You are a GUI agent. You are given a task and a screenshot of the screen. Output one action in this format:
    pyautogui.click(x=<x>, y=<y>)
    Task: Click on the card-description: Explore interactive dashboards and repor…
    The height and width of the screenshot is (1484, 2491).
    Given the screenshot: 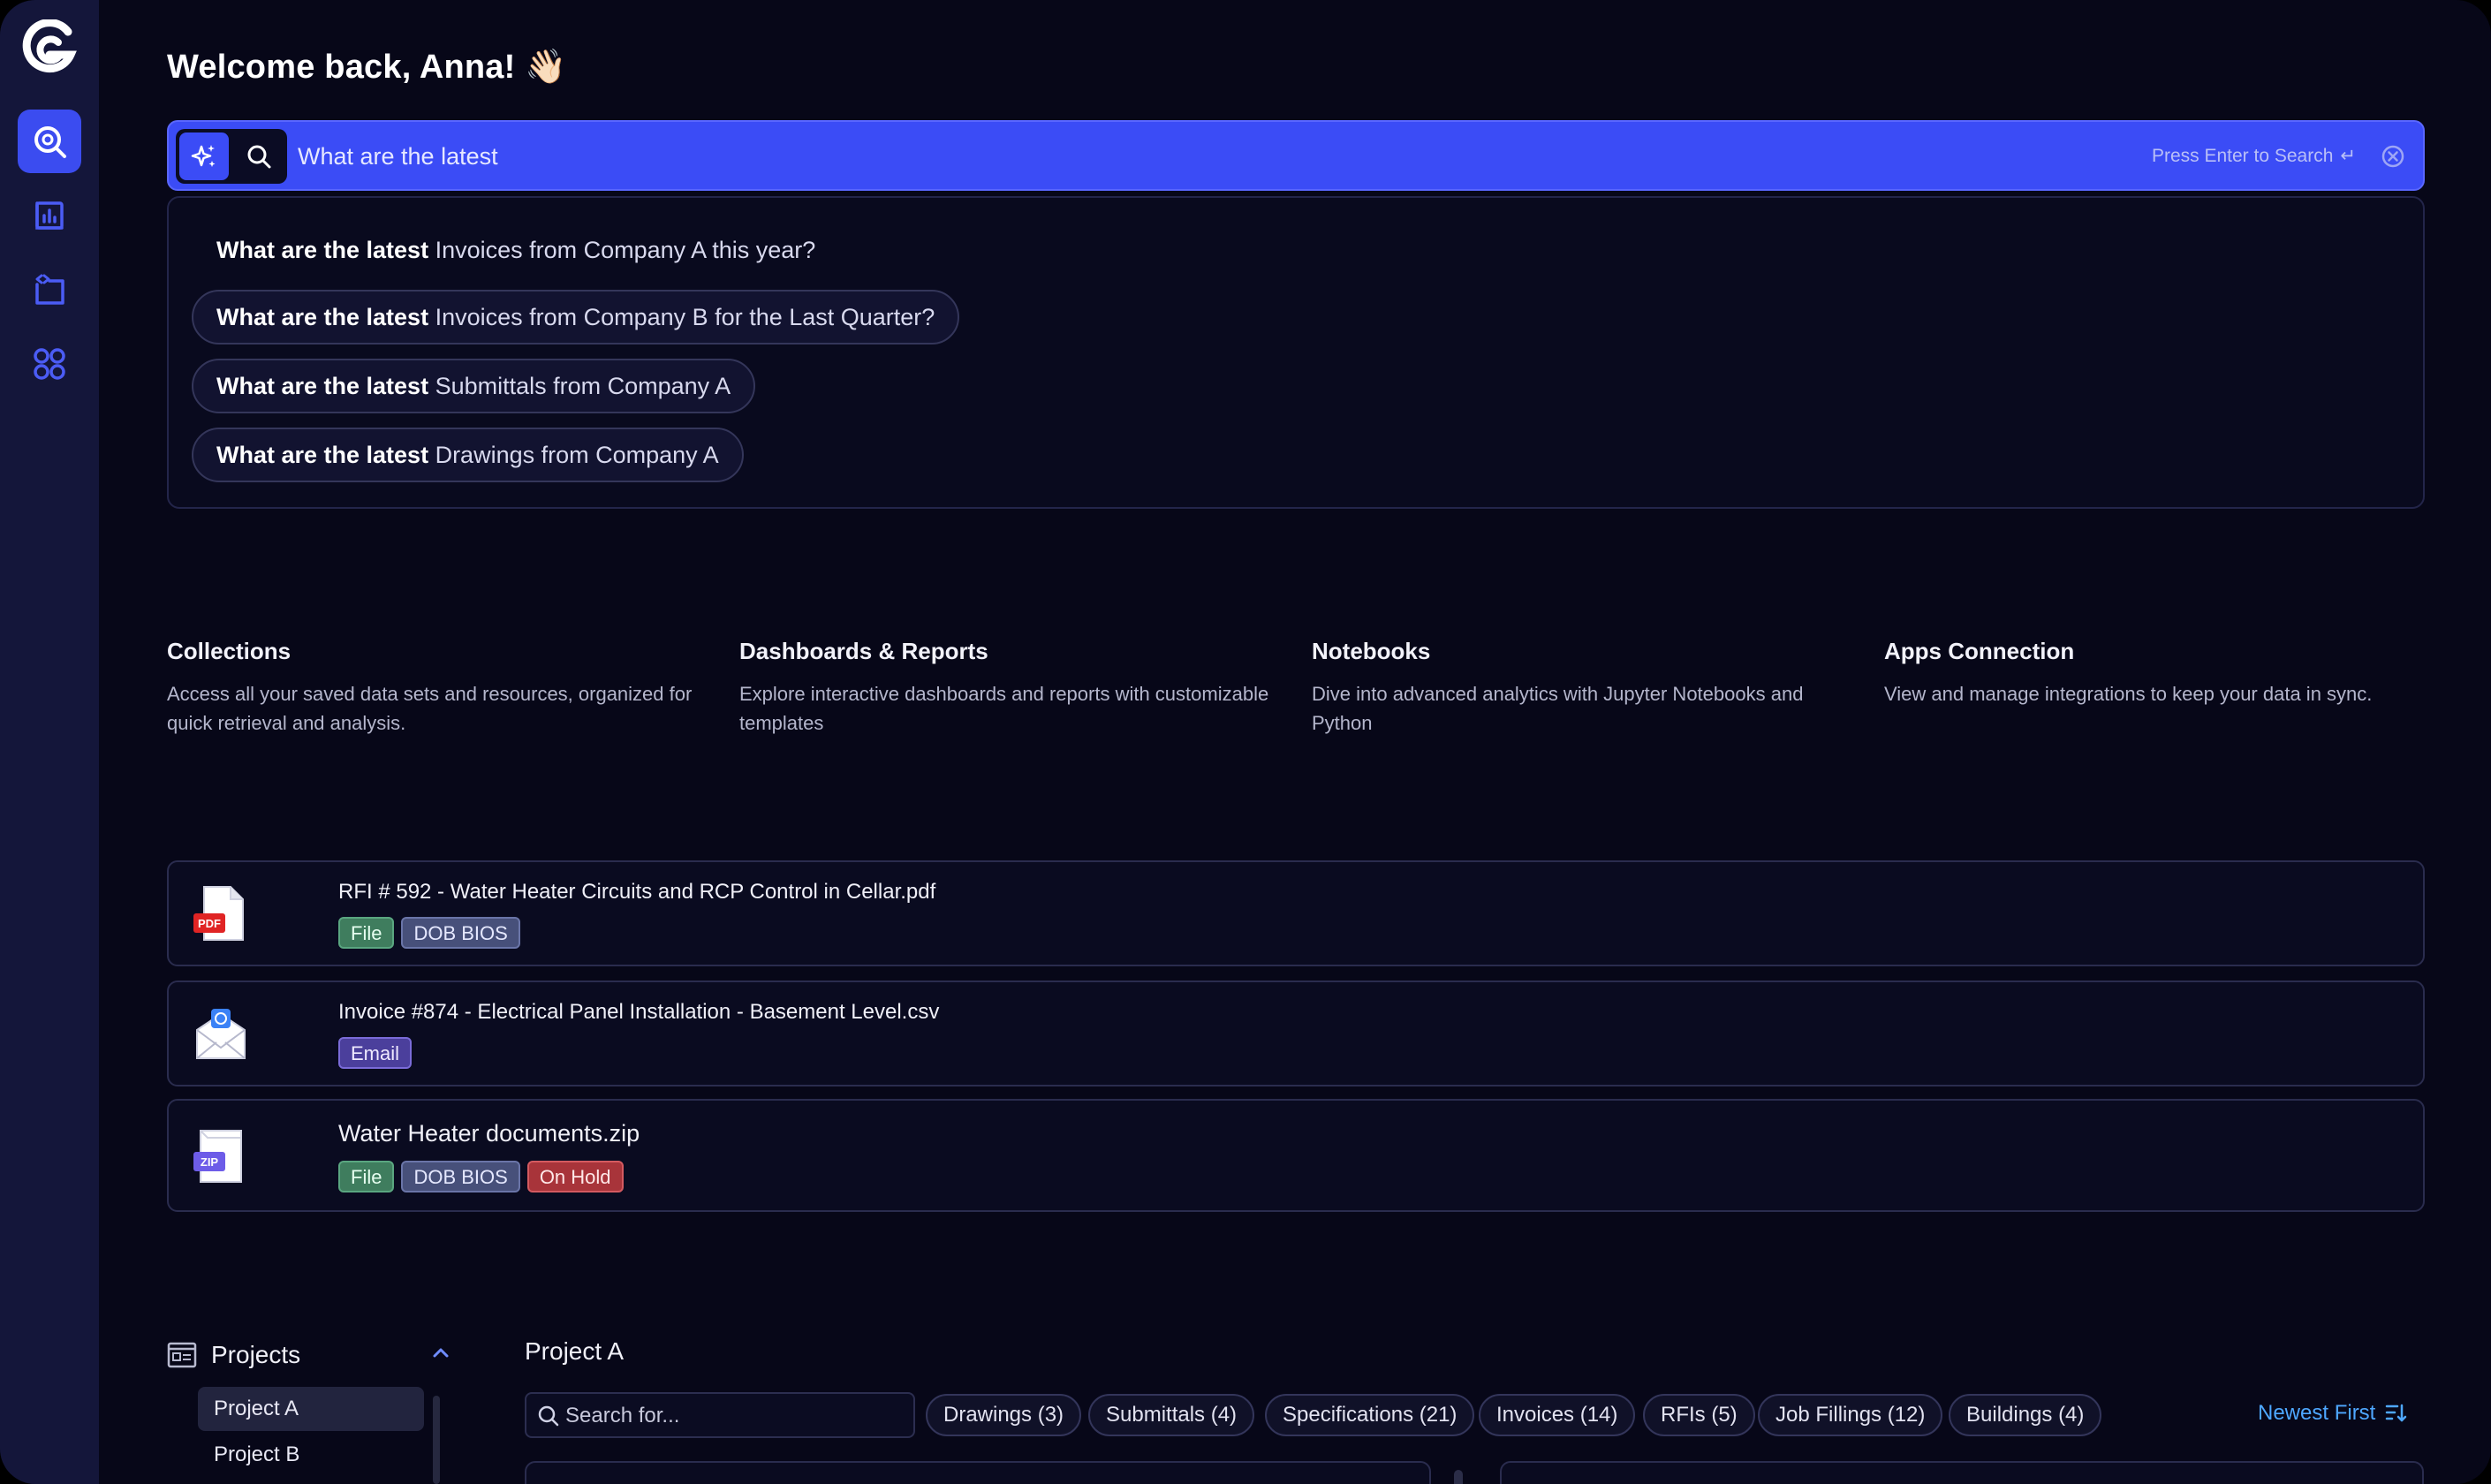 What is the action you would take?
    pyautogui.click(x=1004, y=708)
    